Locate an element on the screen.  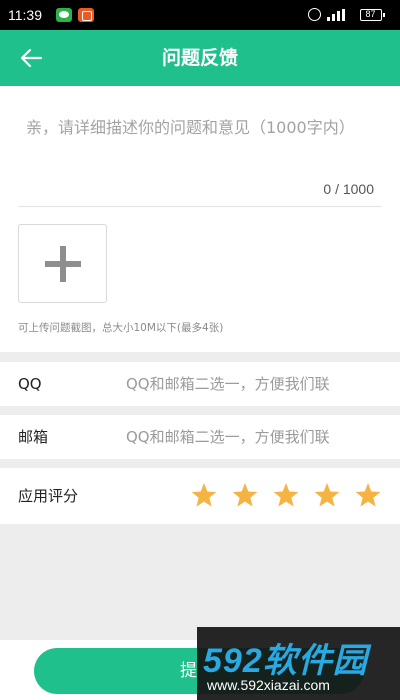
divider is located at coordinates (200, 206).